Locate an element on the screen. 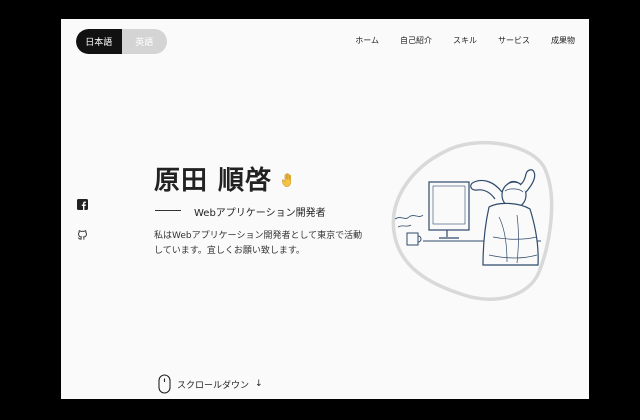  main-nav: ホーム 自己紹介 スキル サービス 成果物 is located at coordinates (465, 40).